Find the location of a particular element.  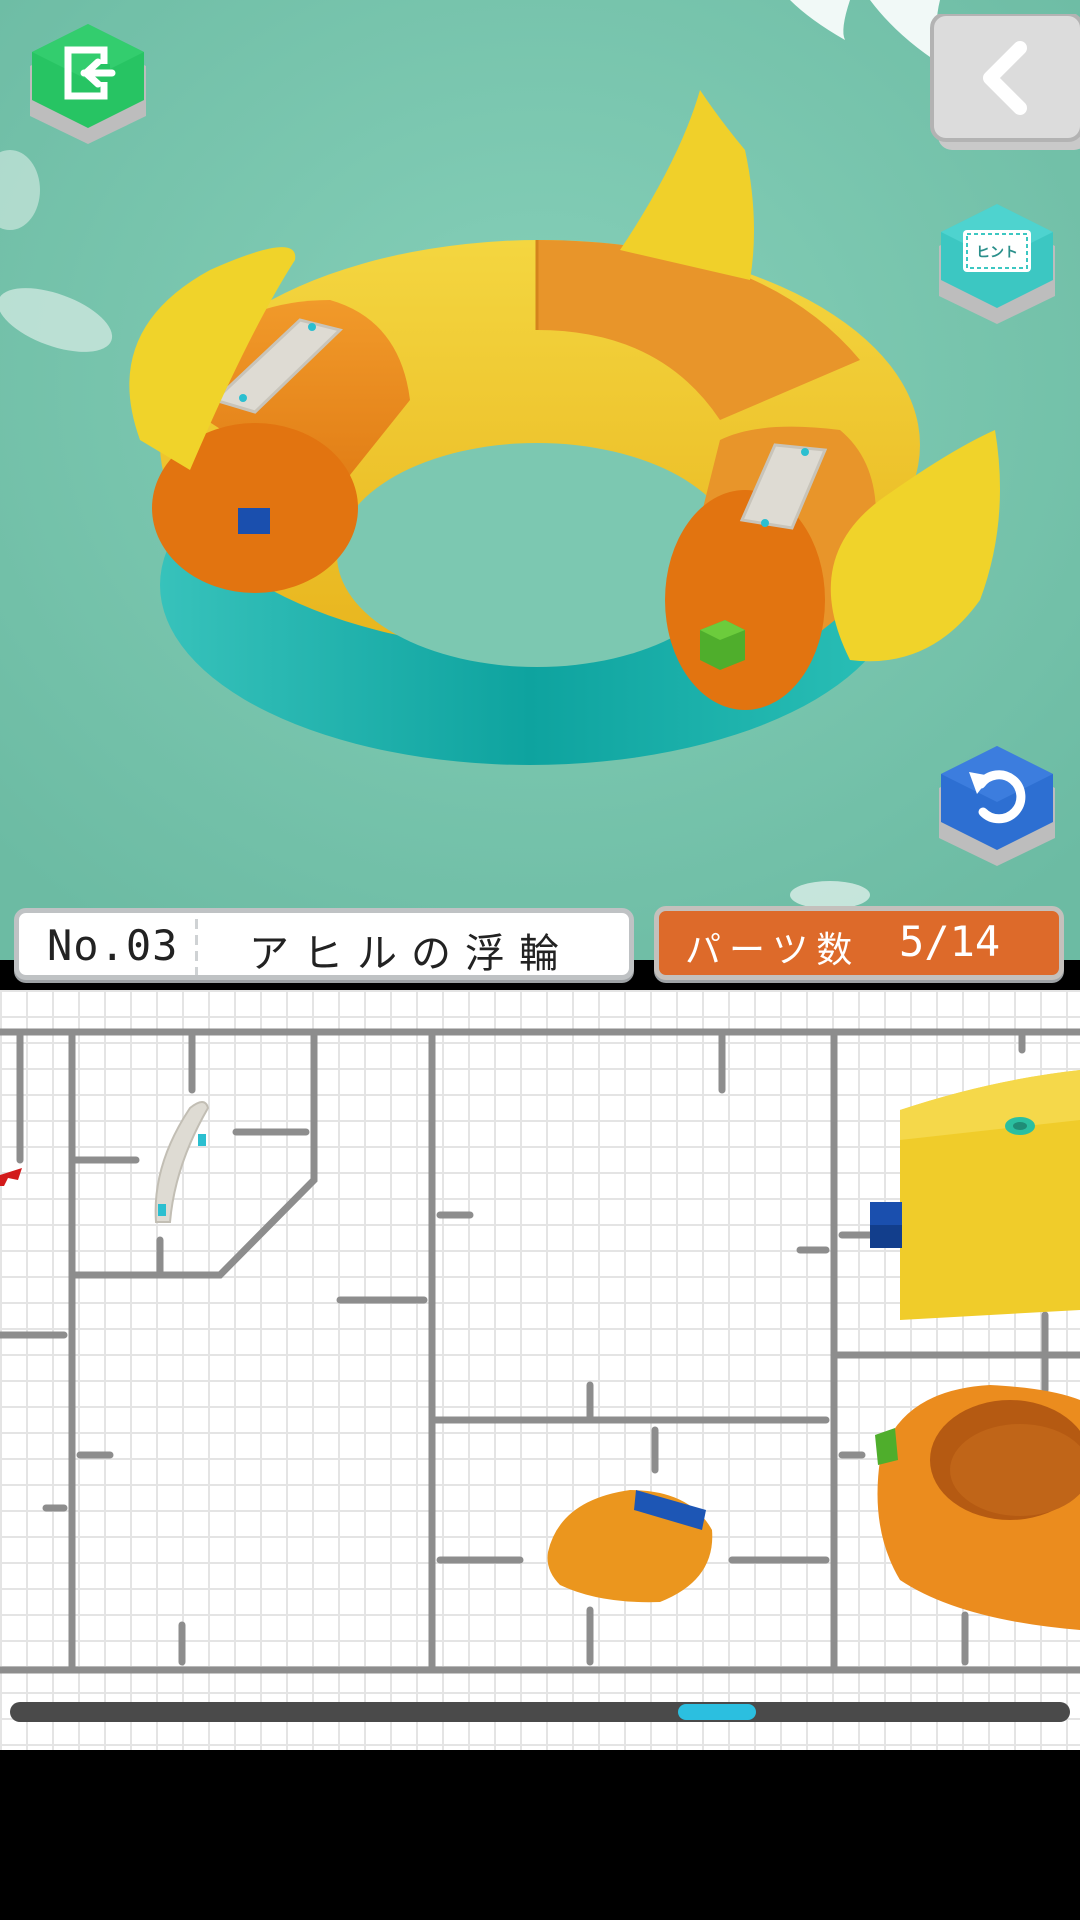

stage-number: No.03 is located at coordinates (113, 945).